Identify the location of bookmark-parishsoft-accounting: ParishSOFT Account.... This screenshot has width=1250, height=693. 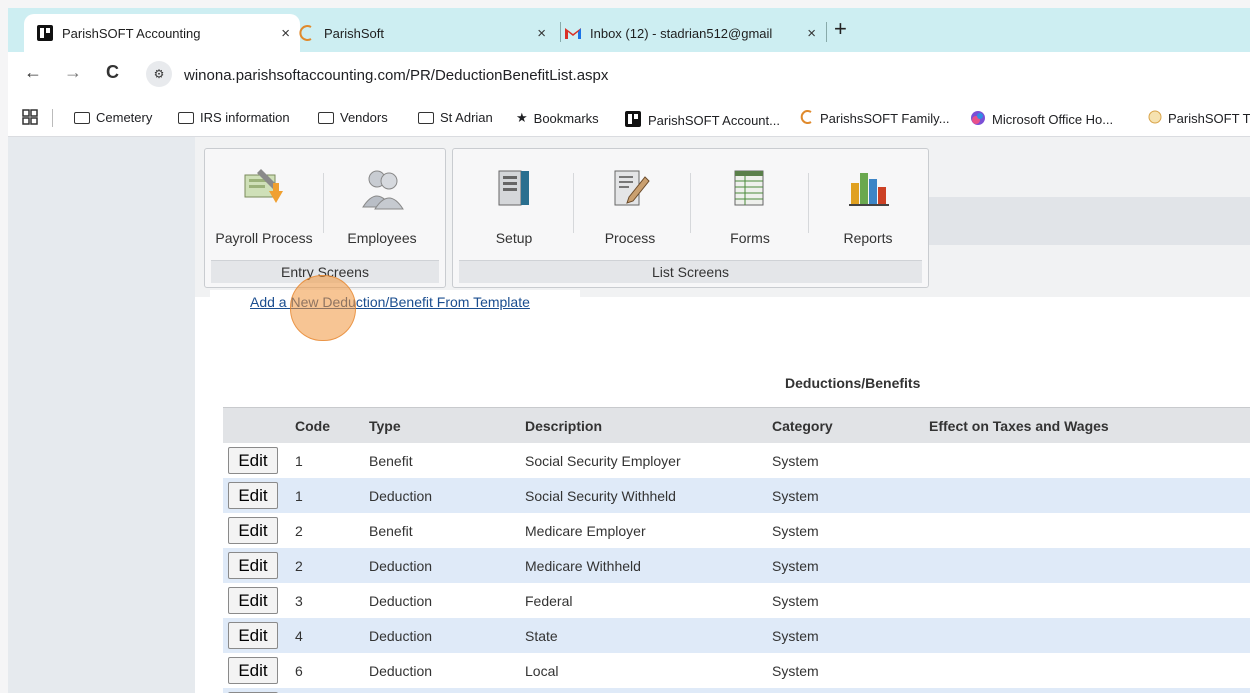
(702, 120).